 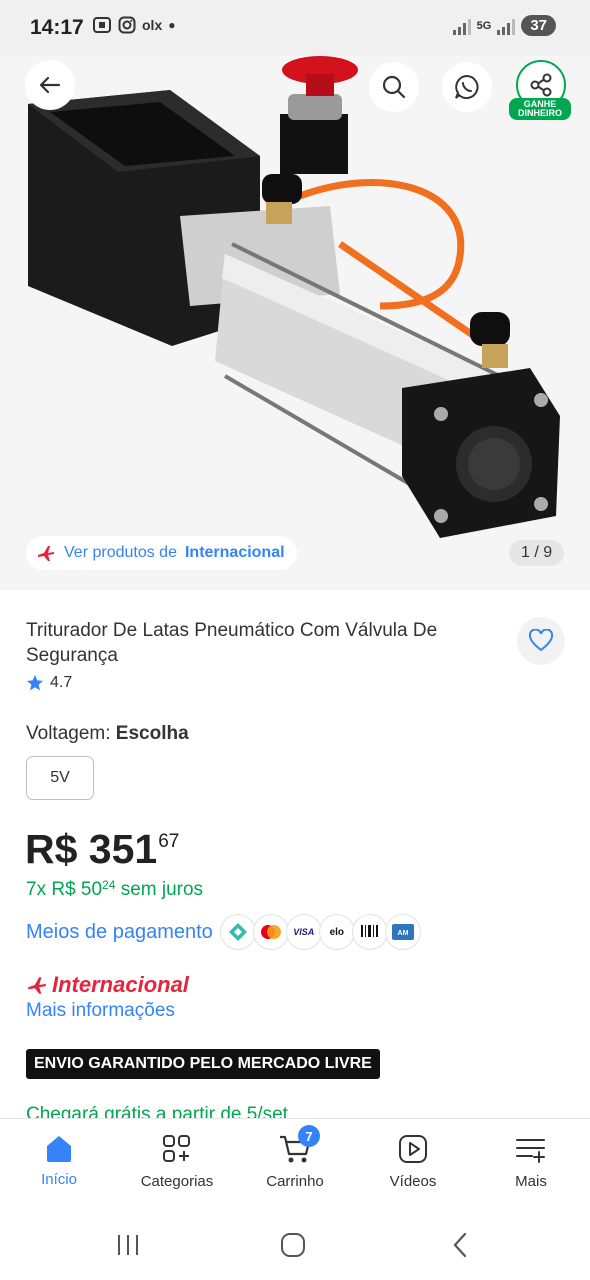 I want to click on nav-more-label: Mais, so click(x=531, y=1181).